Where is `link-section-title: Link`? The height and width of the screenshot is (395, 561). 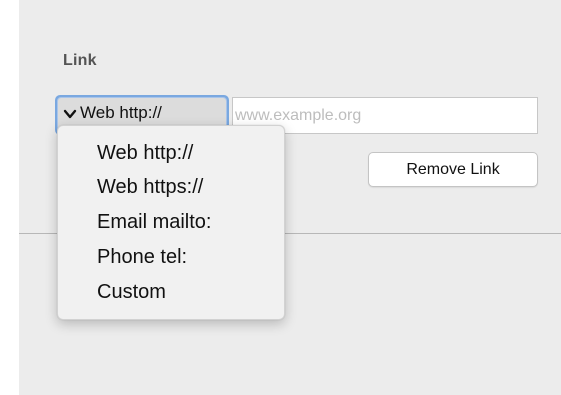
link-section-title: Link is located at coordinates (80, 60).